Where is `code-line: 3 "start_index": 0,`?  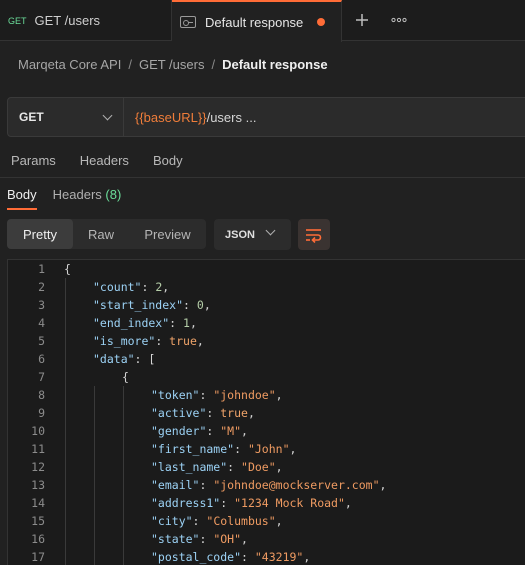 code-line: 3 "start_index": 0, is located at coordinates (266, 305).